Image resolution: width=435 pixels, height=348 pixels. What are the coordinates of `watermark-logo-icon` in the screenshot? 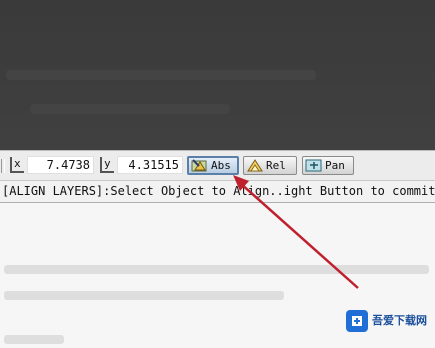 It's located at (357, 321).